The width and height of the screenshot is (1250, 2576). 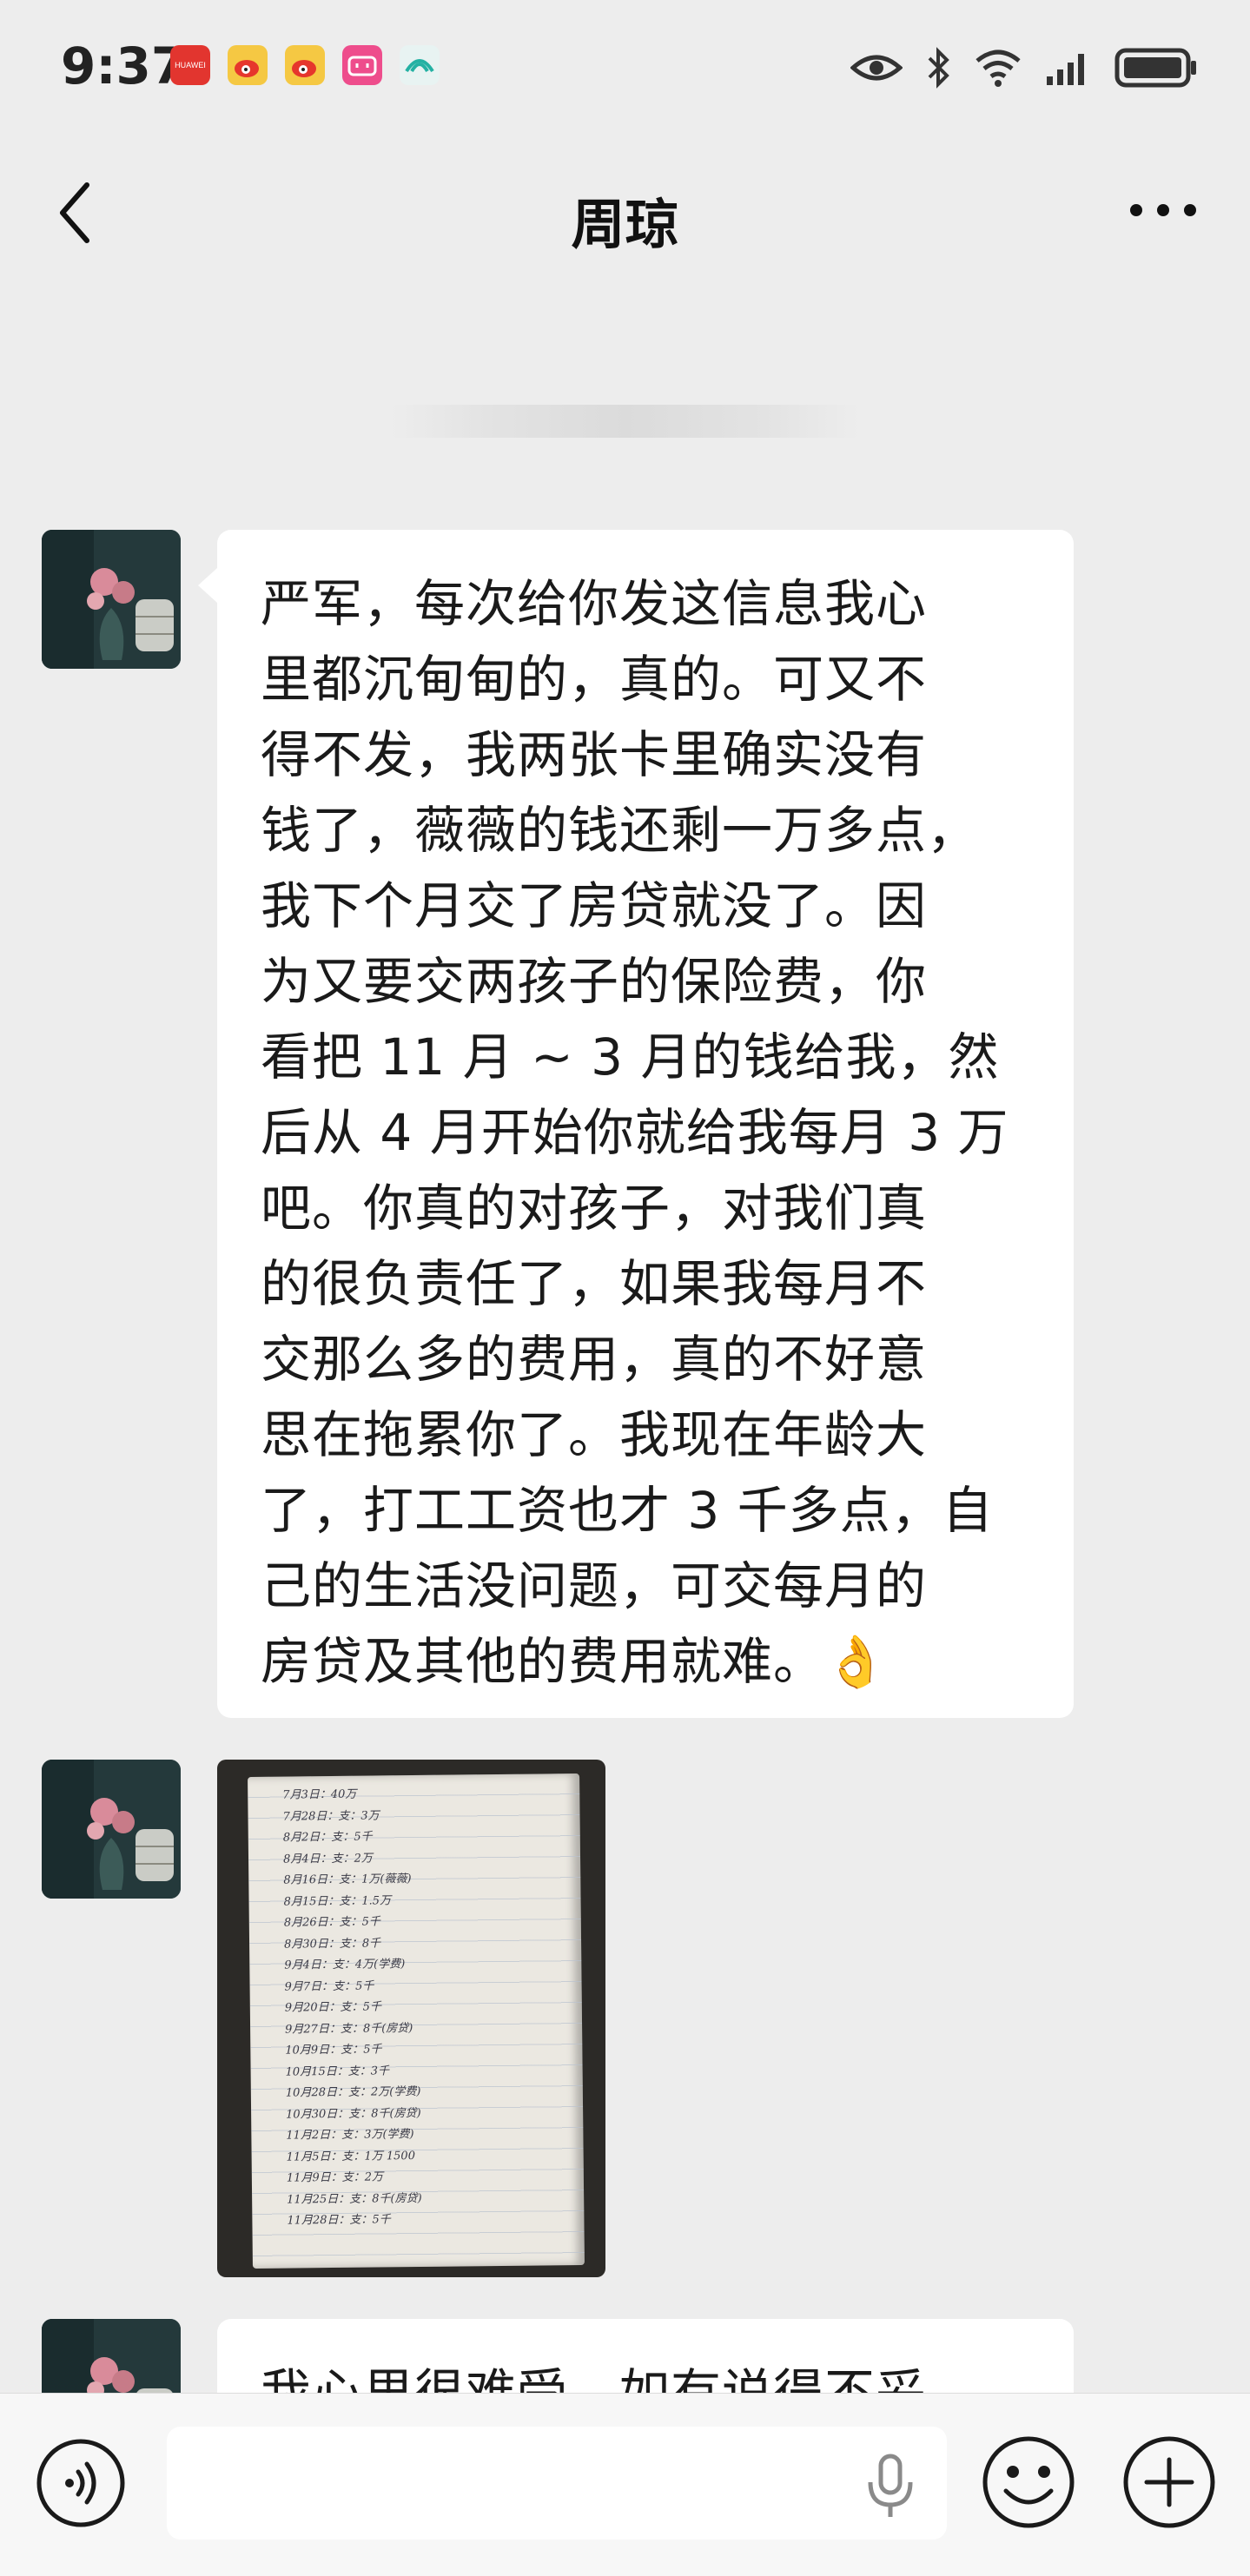 I want to click on voice-mode-icon, so click(x=81, y=2483).